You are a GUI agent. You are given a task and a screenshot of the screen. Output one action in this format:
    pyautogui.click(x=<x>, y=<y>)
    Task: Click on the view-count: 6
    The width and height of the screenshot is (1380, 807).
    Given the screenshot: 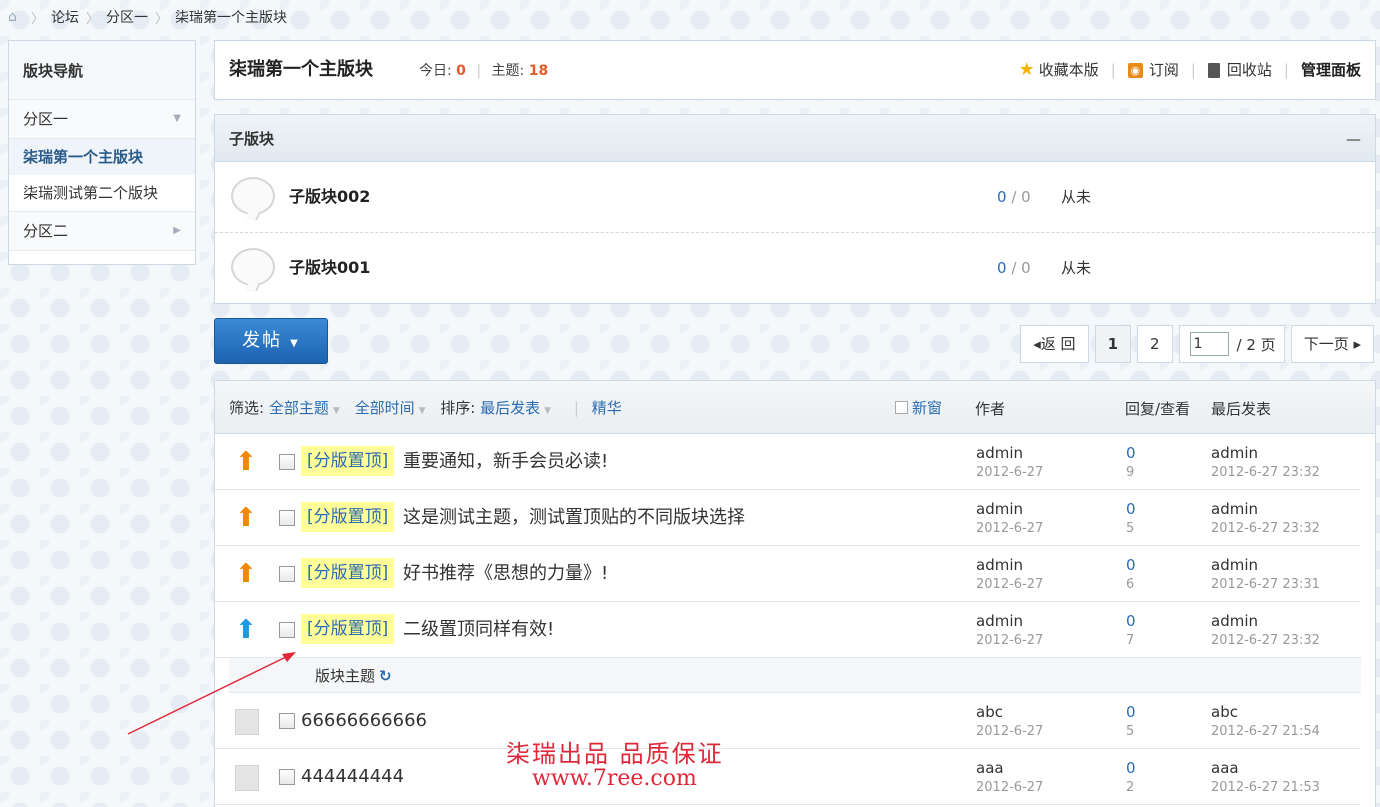 What is the action you would take?
    pyautogui.click(x=1130, y=584)
    